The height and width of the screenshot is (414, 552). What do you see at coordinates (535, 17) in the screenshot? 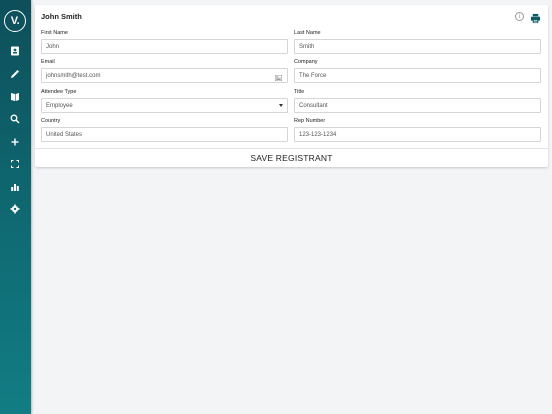
I see `printer-icon` at bounding box center [535, 17].